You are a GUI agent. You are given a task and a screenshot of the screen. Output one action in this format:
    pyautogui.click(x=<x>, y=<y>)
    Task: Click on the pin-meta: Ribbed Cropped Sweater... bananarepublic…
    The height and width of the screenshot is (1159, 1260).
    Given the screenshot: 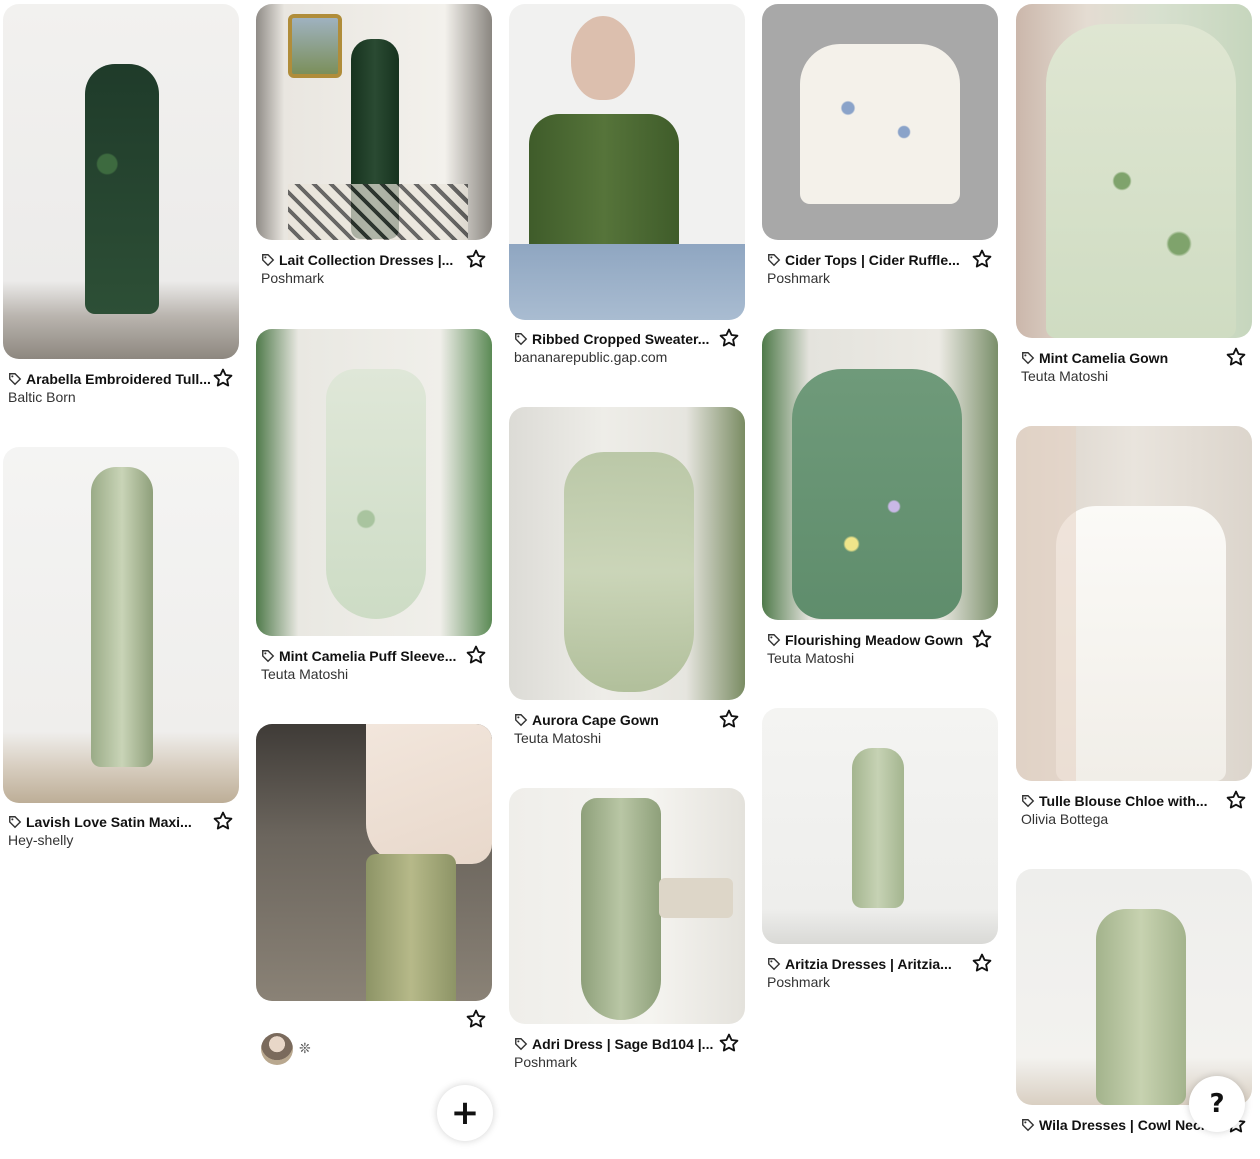 What is the action you would take?
    pyautogui.click(x=627, y=350)
    